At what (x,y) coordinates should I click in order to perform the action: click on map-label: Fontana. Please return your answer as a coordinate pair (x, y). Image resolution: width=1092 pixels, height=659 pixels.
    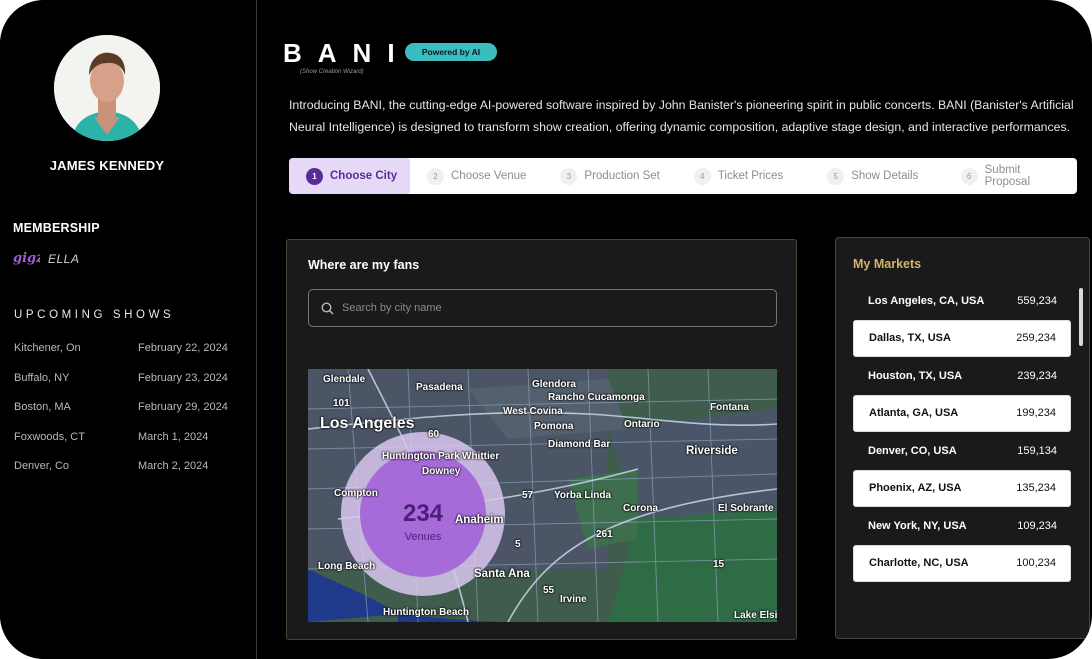
    Looking at the image, I should click on (729, 407).